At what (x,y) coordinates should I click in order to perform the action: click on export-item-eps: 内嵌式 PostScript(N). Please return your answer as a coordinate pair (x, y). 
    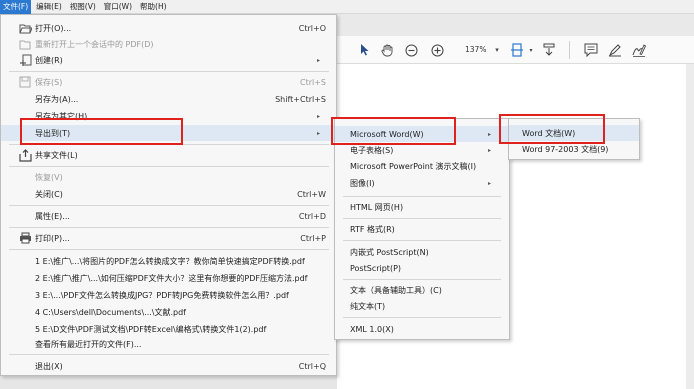
    Looking at the image, I should click on (422, 252).